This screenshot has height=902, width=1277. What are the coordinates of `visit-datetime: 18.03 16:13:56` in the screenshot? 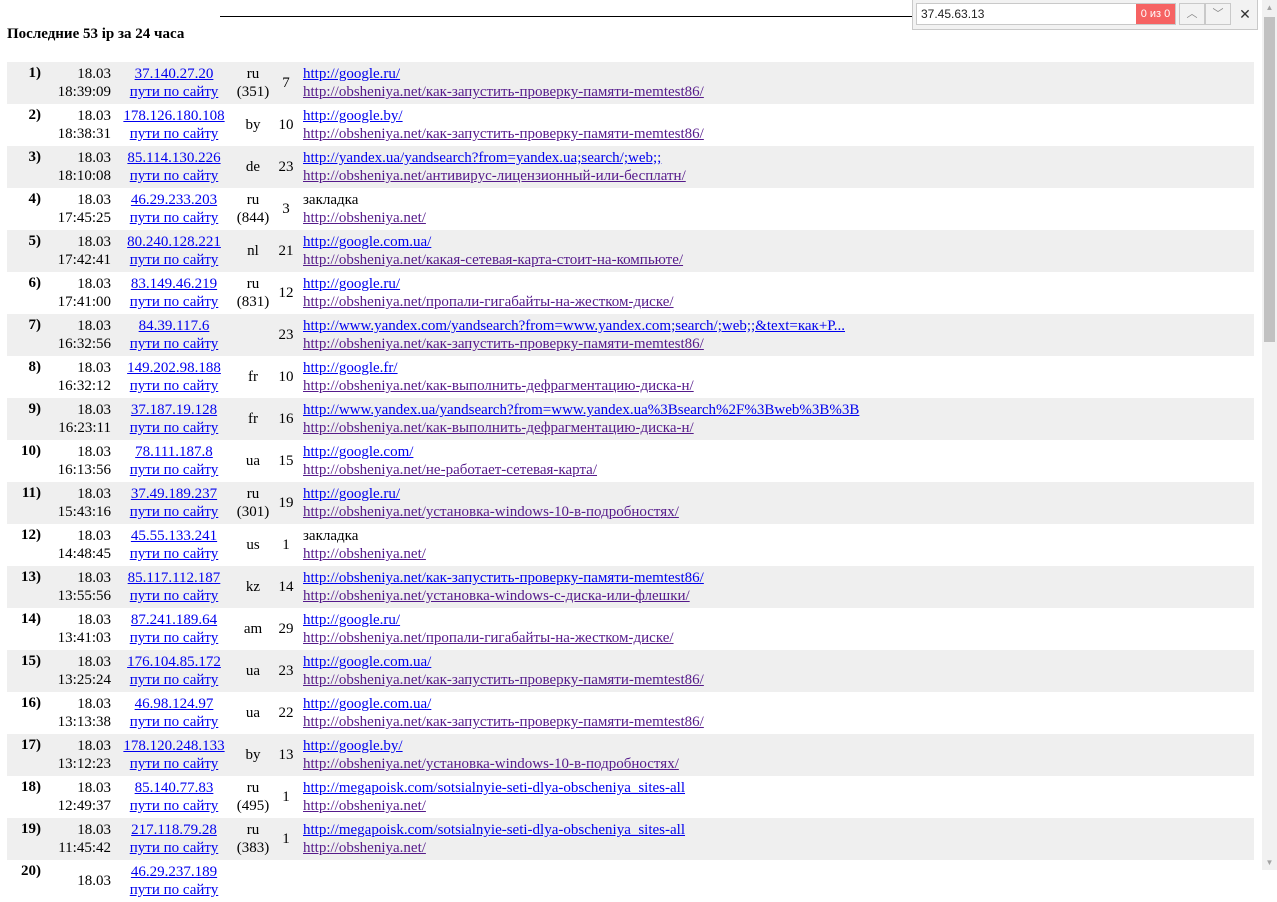 It's located at (78, 461).